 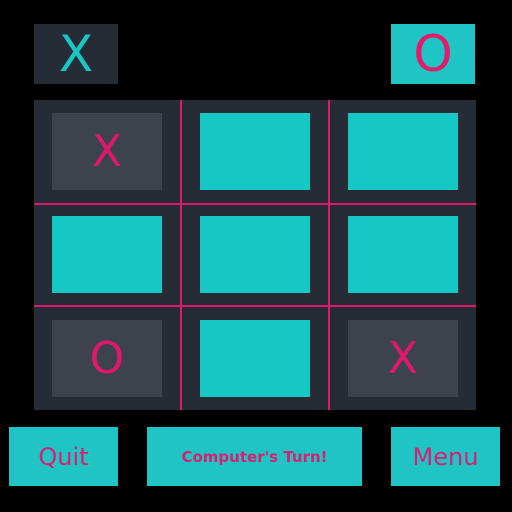 I want to click on board-cell-1: X, so click(x=107, y=151).